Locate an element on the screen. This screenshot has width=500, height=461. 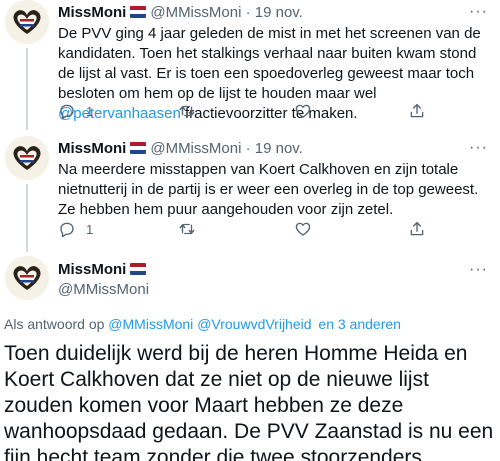
reply-mention: @VrouwvdVrijheid is located at coordinates (254, 324).